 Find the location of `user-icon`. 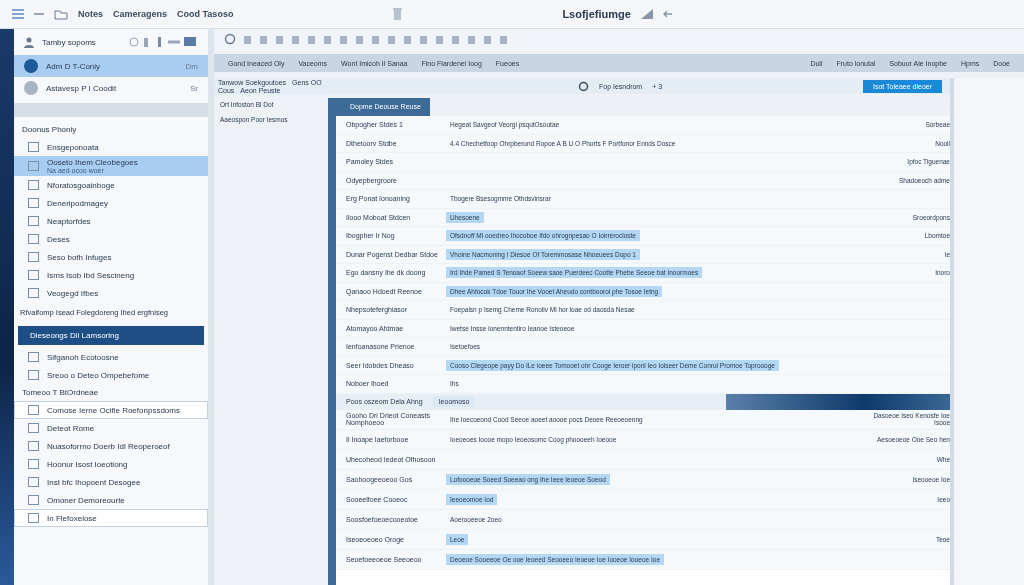

user-icon is located at coordinates (29, 42).